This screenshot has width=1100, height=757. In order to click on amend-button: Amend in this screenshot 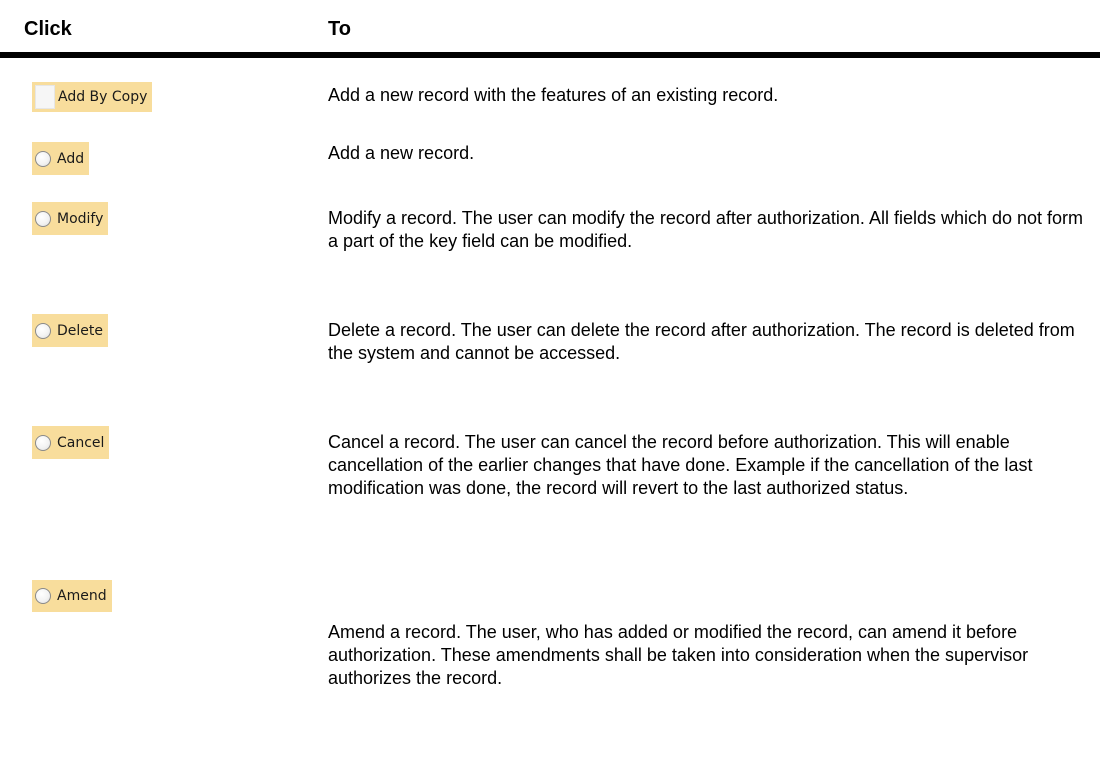, I will do `click(72, 596)`.